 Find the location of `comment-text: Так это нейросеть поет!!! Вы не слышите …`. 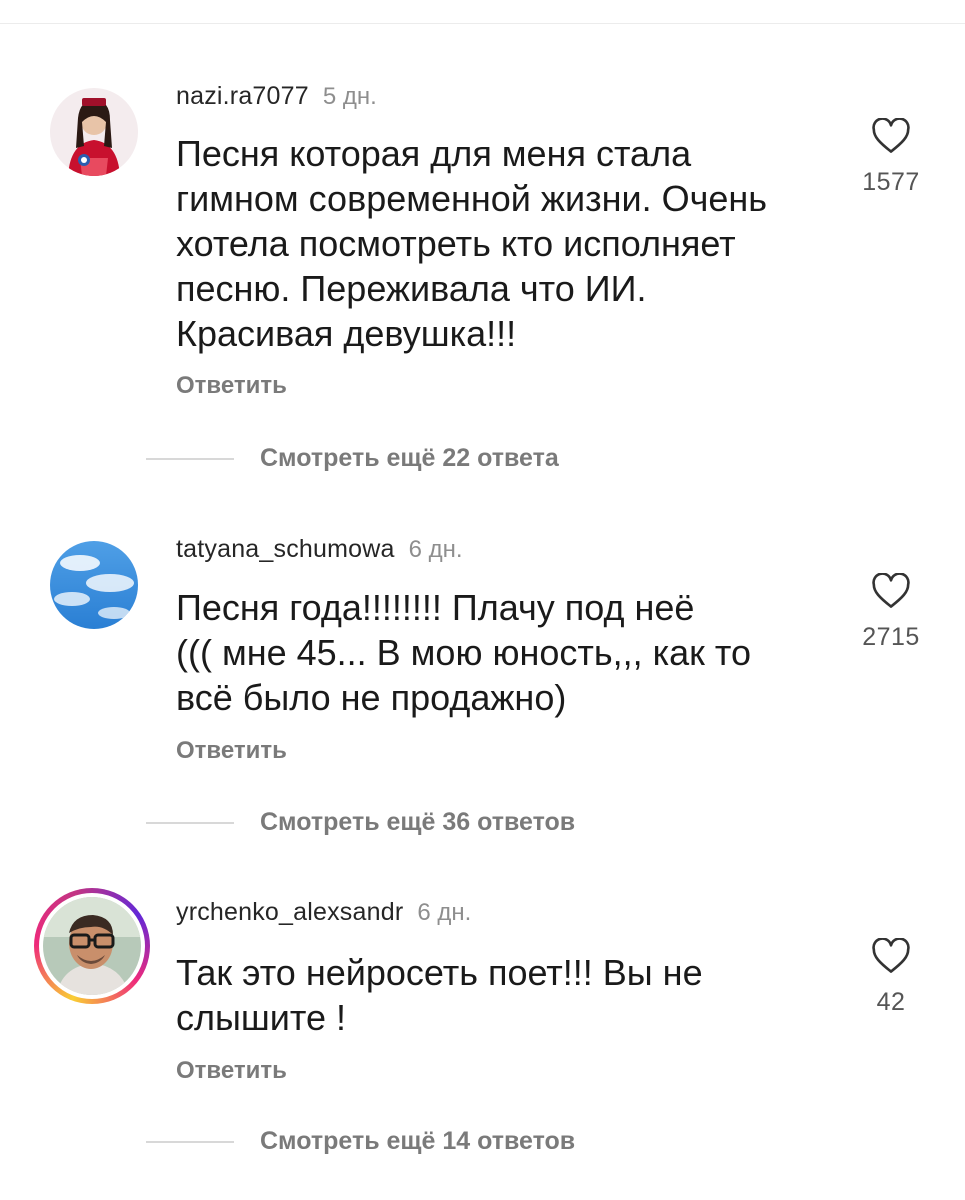

comment-text: Так это нейросеть поет!!! Вы не слышите … is located at coordinates (439, 995).